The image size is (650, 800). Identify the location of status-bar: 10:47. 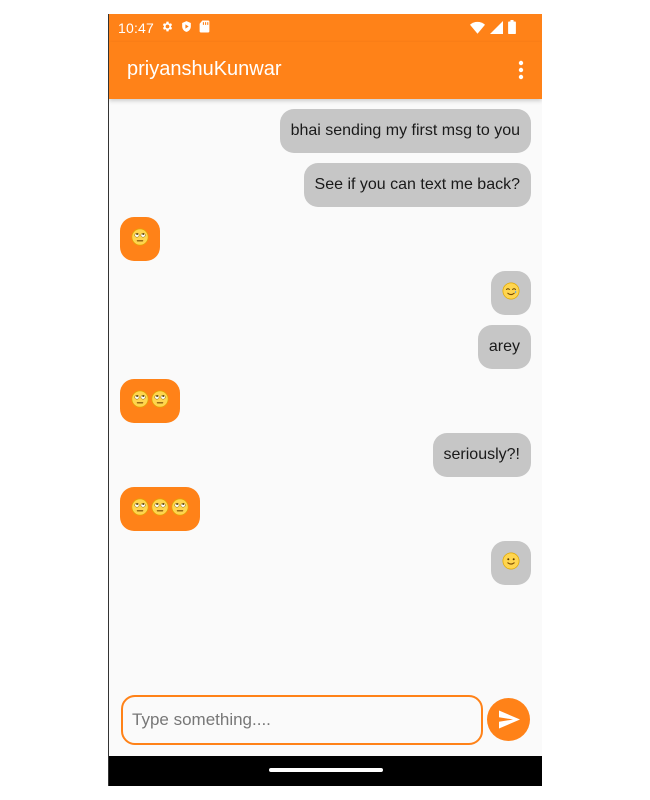
(325, 28).